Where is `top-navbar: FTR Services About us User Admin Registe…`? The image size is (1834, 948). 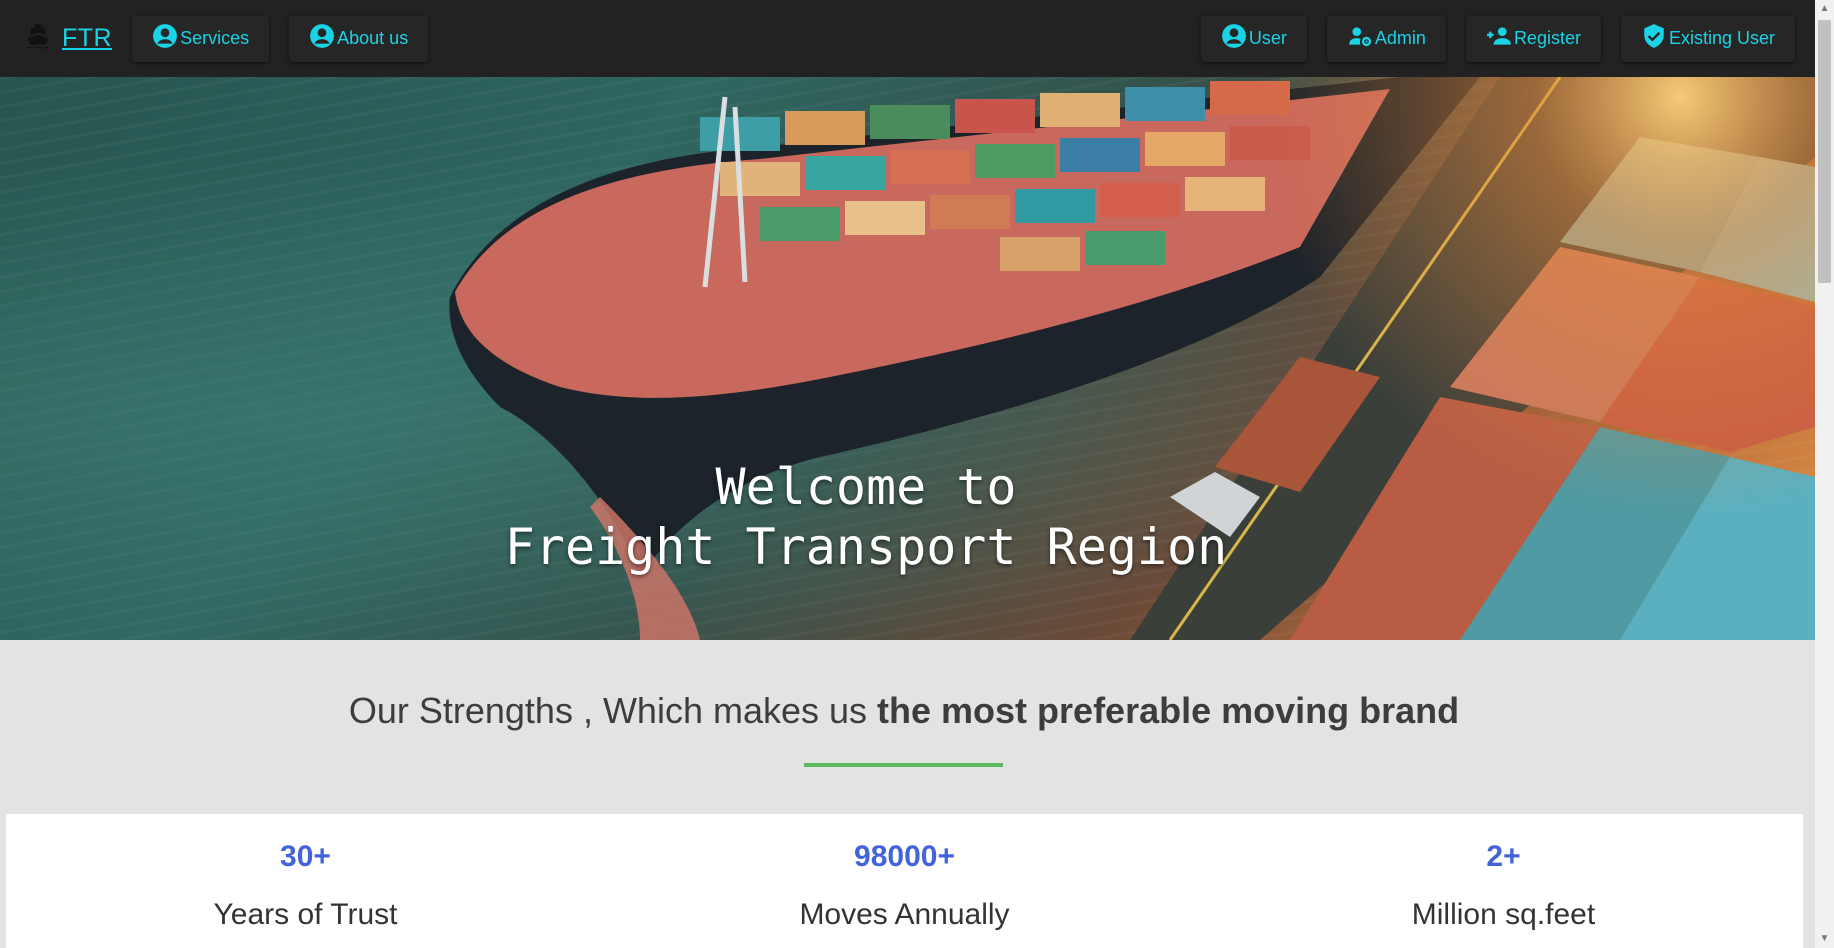 top-navbar: FTR Services About us User Admin Registe… is located at coordinates (907, 38).